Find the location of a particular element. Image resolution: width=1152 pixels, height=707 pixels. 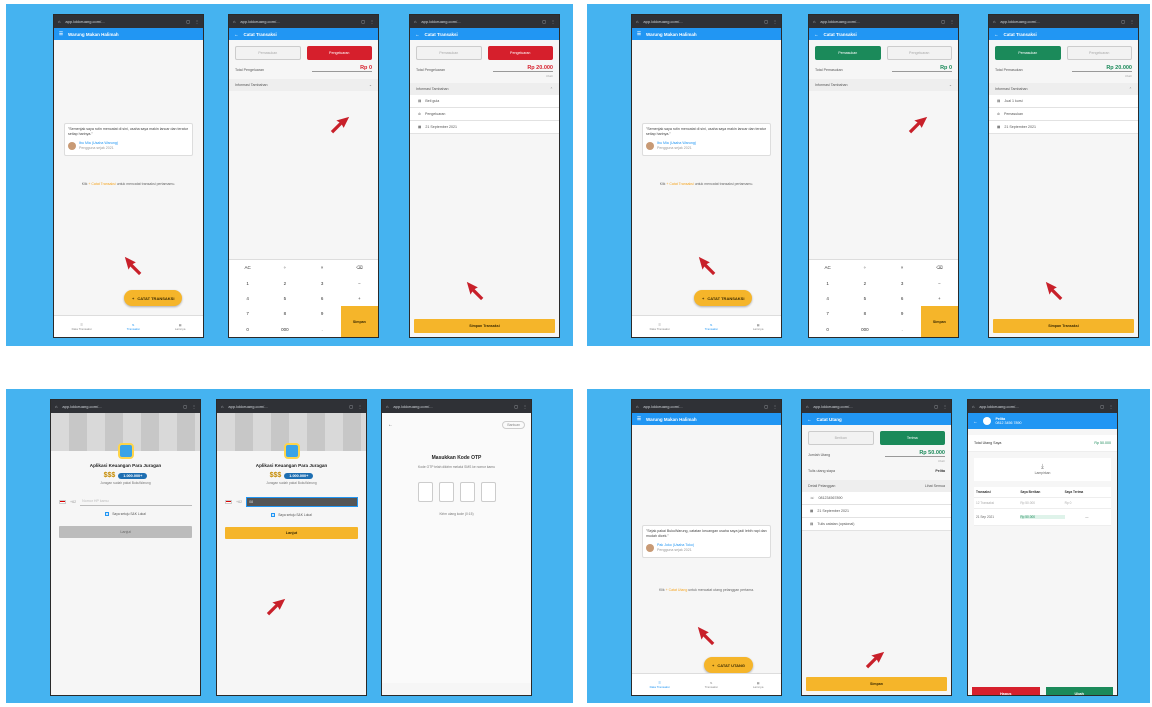

key-plus: + is located at coordinates (939, 298).